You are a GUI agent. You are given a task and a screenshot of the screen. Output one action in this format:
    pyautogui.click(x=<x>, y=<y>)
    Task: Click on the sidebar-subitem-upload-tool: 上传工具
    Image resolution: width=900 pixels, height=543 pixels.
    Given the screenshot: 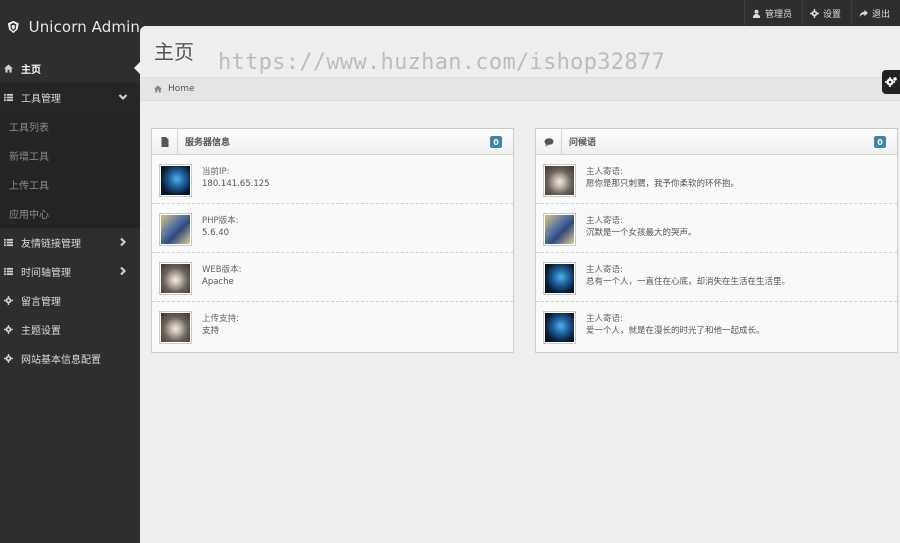 What is the action you would take?
    pyautogui.click(x=70, y=184)
    